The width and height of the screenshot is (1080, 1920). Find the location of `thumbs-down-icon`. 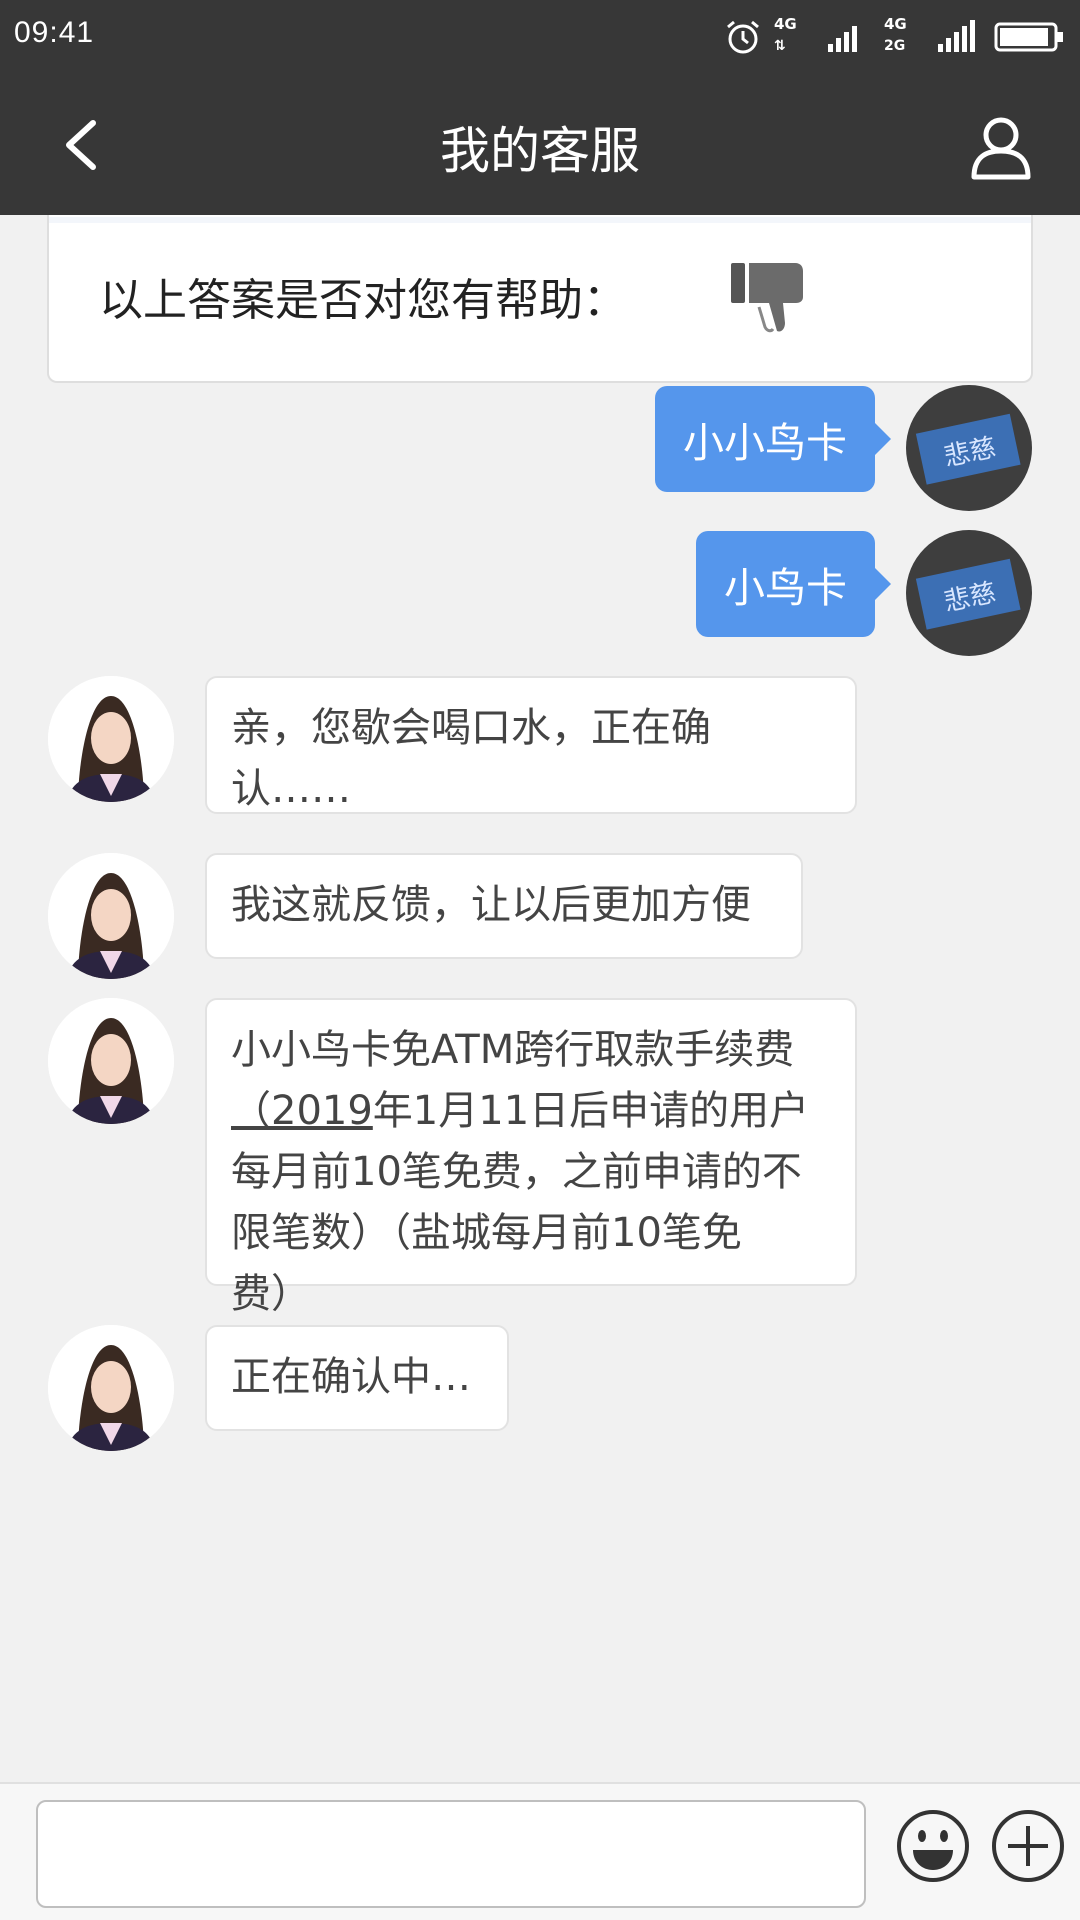

thumbs-down-icon is located at coordinates (774, 297).